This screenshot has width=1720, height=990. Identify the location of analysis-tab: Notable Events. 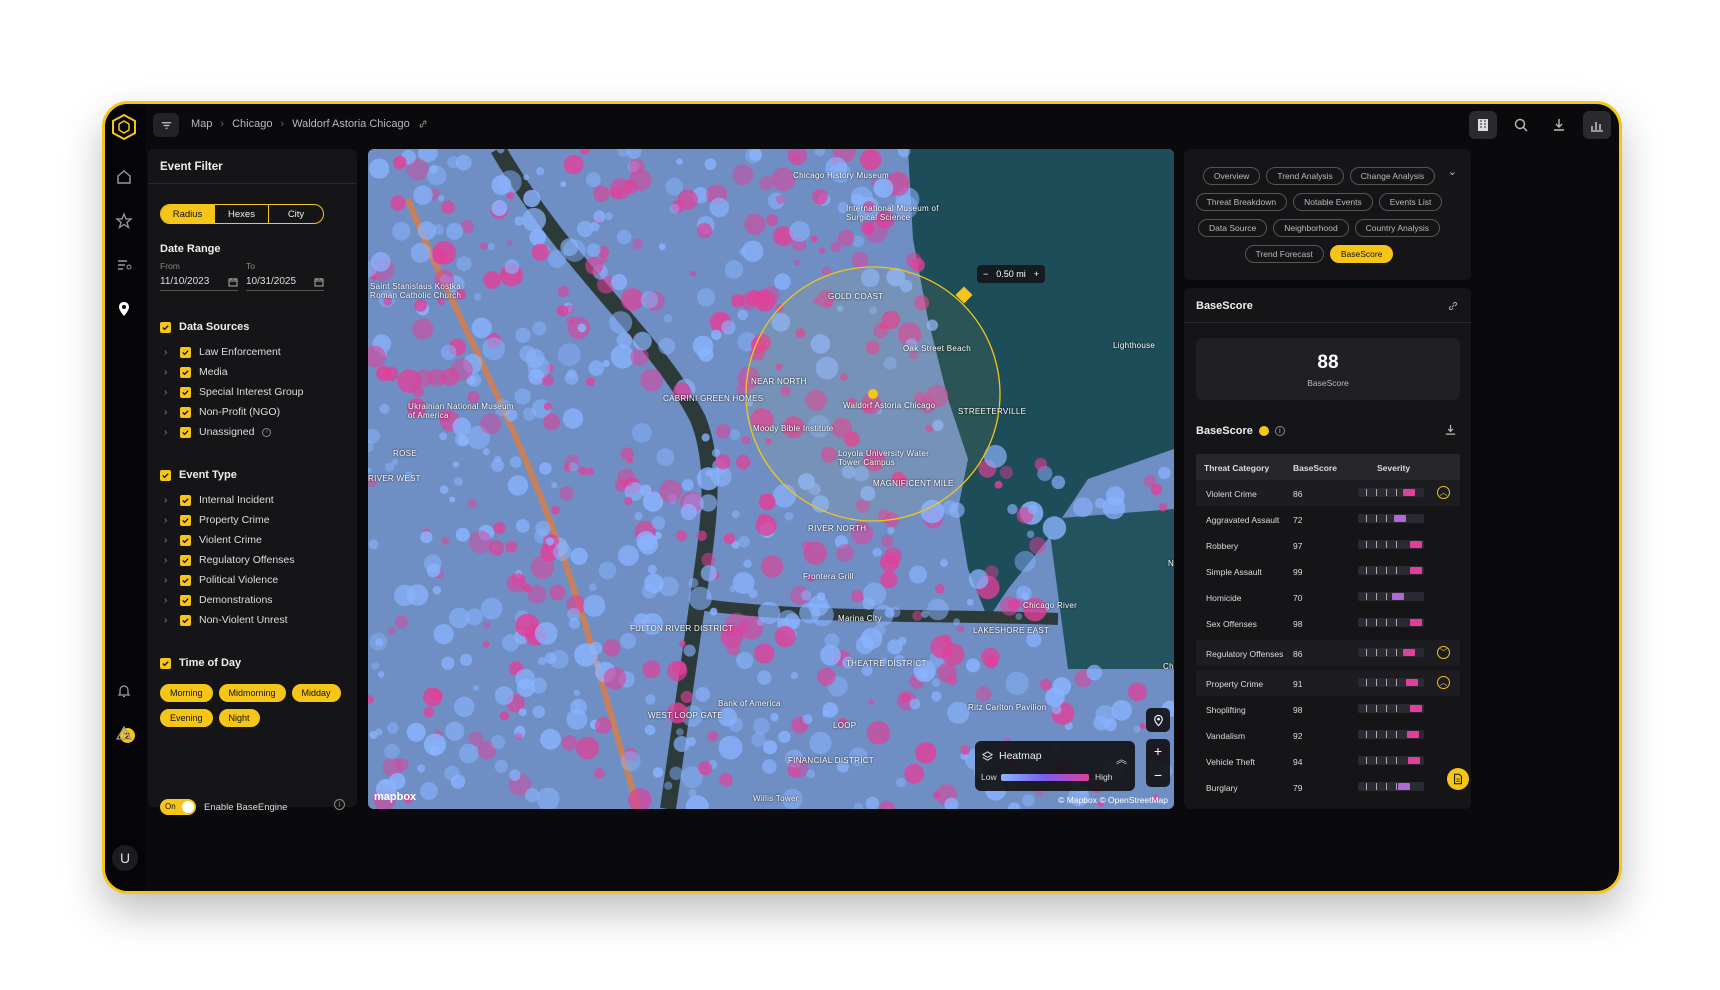
(1333, 202).